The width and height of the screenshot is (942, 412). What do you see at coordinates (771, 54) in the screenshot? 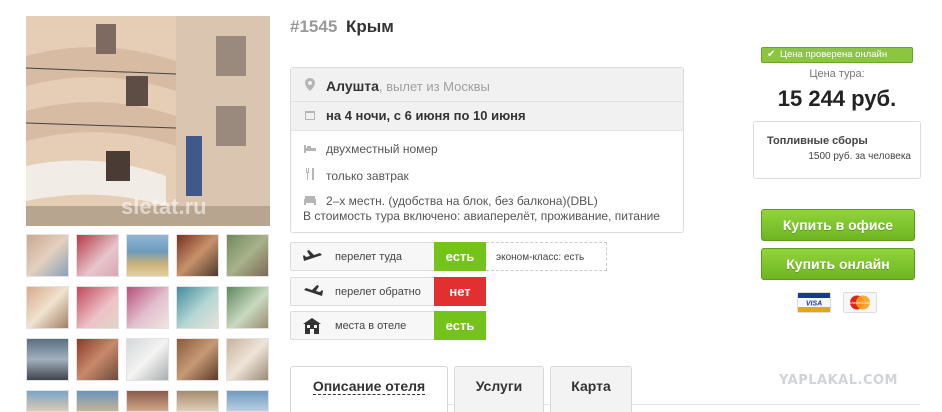
I see `checkmark-icon: ✔` at bounding box center [771, 54].